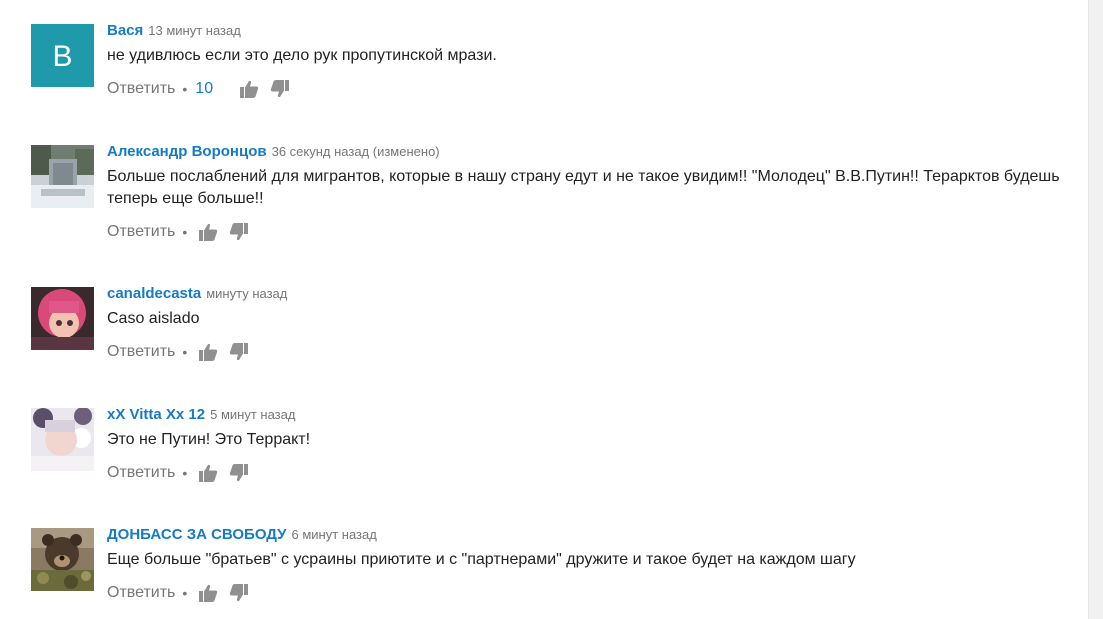 This screenshot has height=619, width=1103. Describe the element at coordinates (589, 535) in the screenshot. I see `comment-header: ДОНБАСС ЗА СВОБОДУ 6 минут назад` at that location.